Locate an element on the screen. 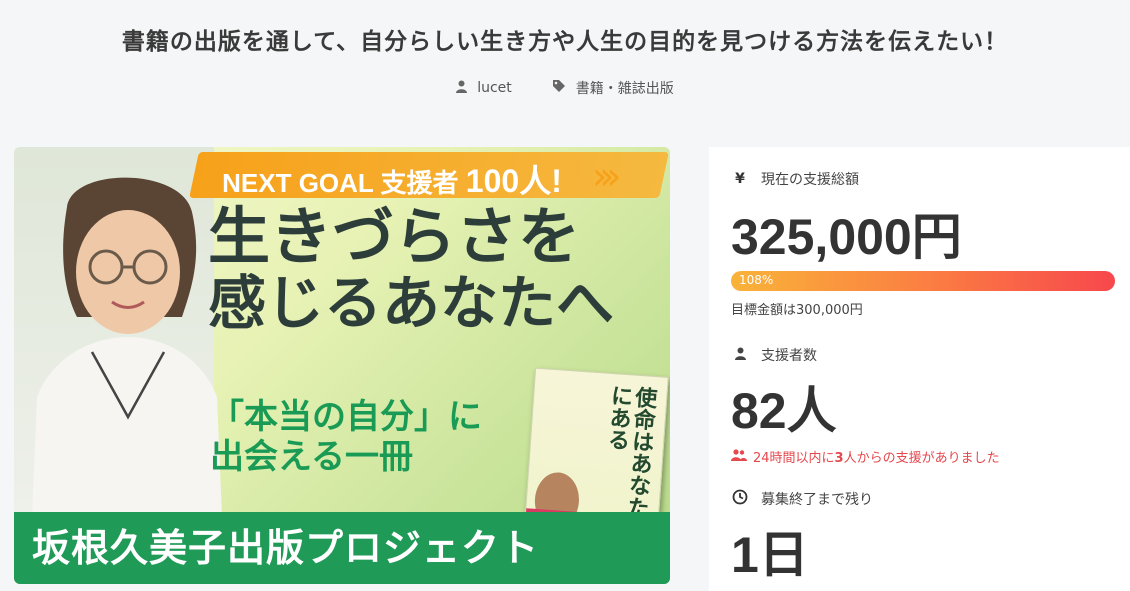 The height and width of the screenshot is (591, 1130). recent-prefix: 24時間以内に is located at coordinates (794, 458).